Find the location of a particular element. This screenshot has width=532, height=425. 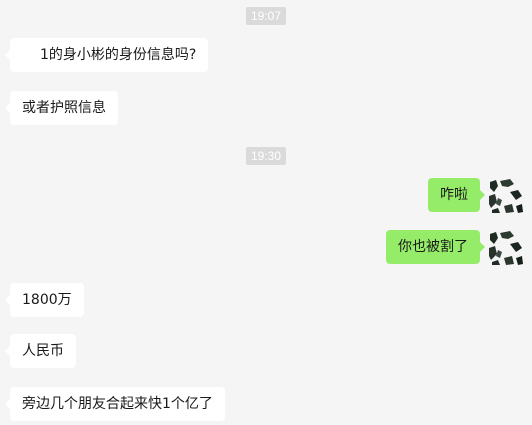

message-bubble-incoming: 1800万 is located at coordinates (44, 300).